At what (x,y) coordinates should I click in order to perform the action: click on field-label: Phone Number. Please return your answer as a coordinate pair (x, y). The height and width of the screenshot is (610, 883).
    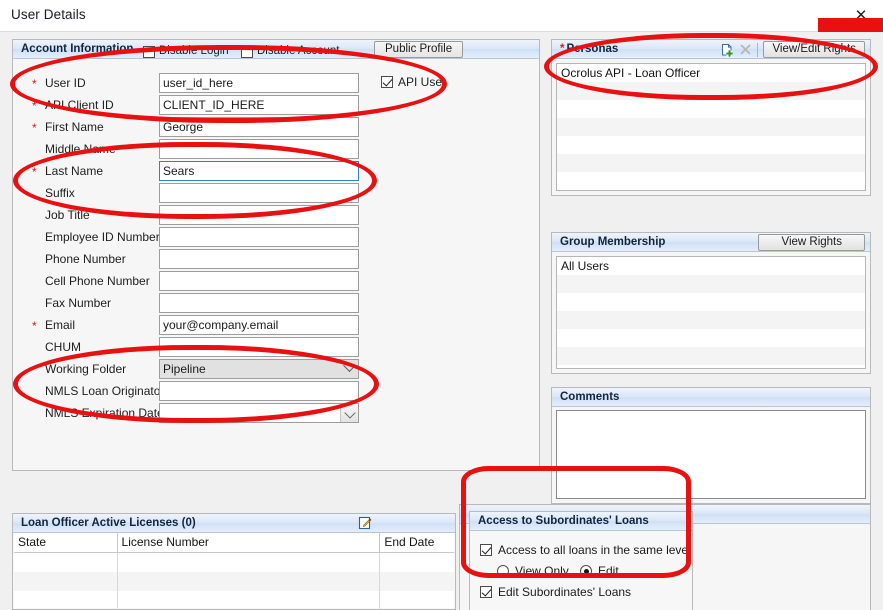
    Looking at the image, I should click on (85, 259).